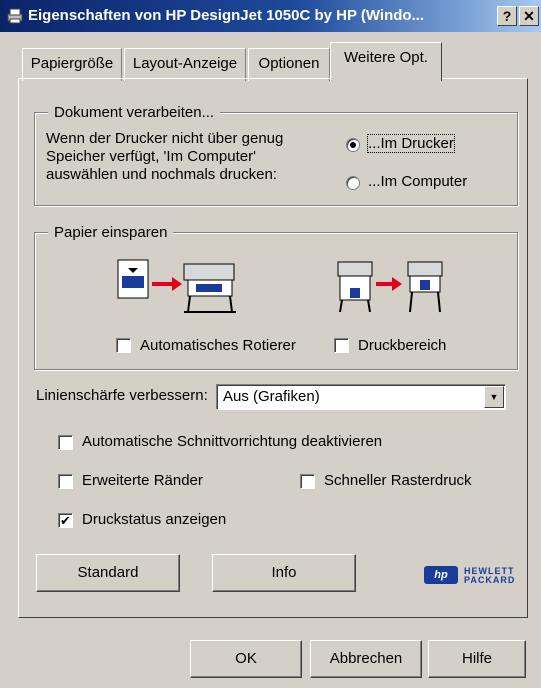 This screenshot has width=541, height=688. I want to click on druckbereich-checkbox, so click(341, 345).